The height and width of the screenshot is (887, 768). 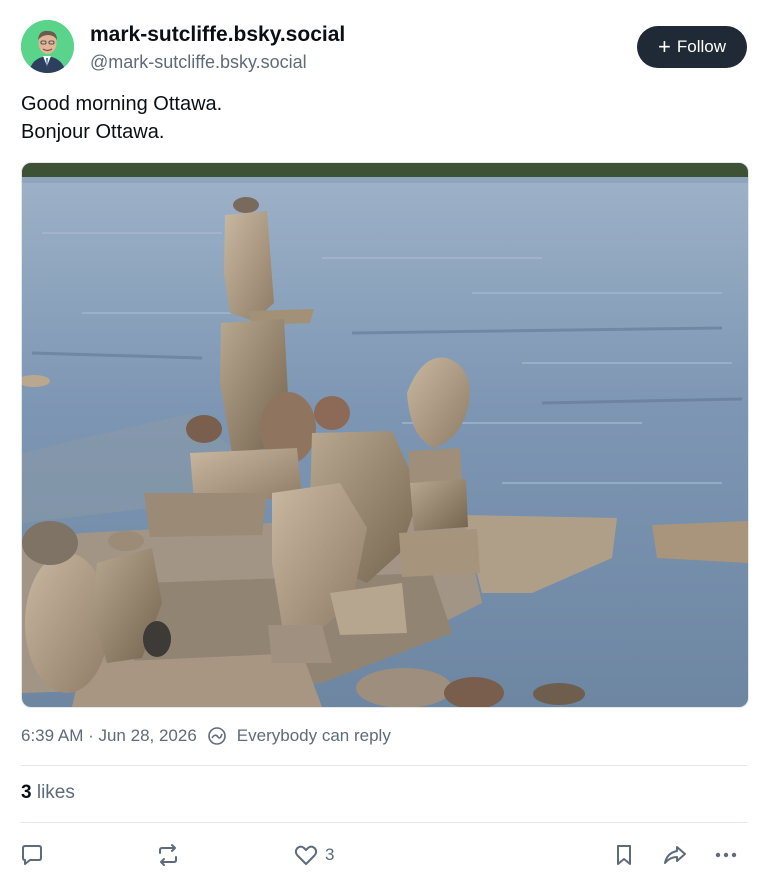 I want to click on reply-button, so click(x=32, y=855).